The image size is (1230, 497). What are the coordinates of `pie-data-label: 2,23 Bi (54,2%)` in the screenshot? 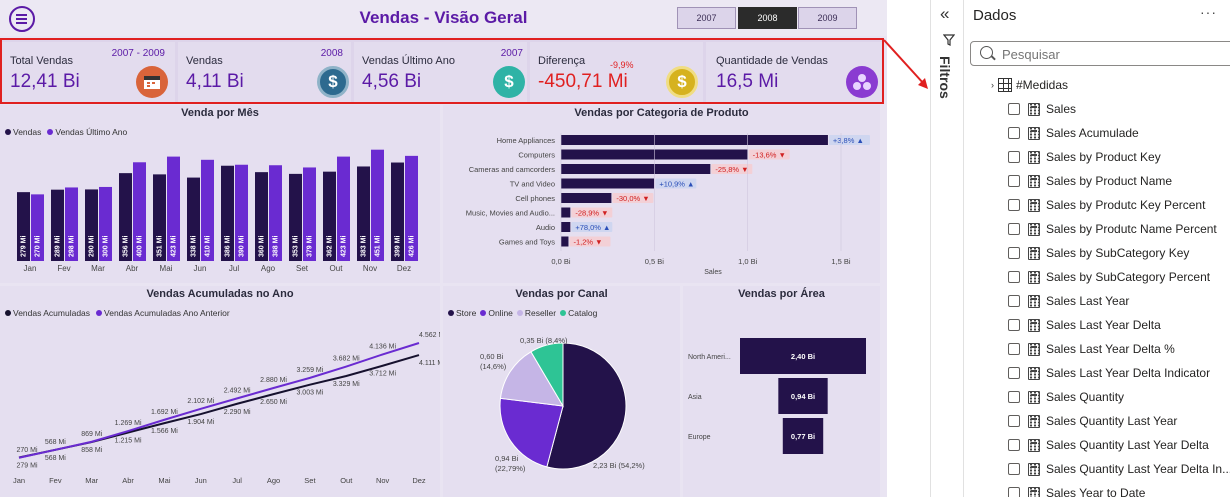 It's located at (619, 465).